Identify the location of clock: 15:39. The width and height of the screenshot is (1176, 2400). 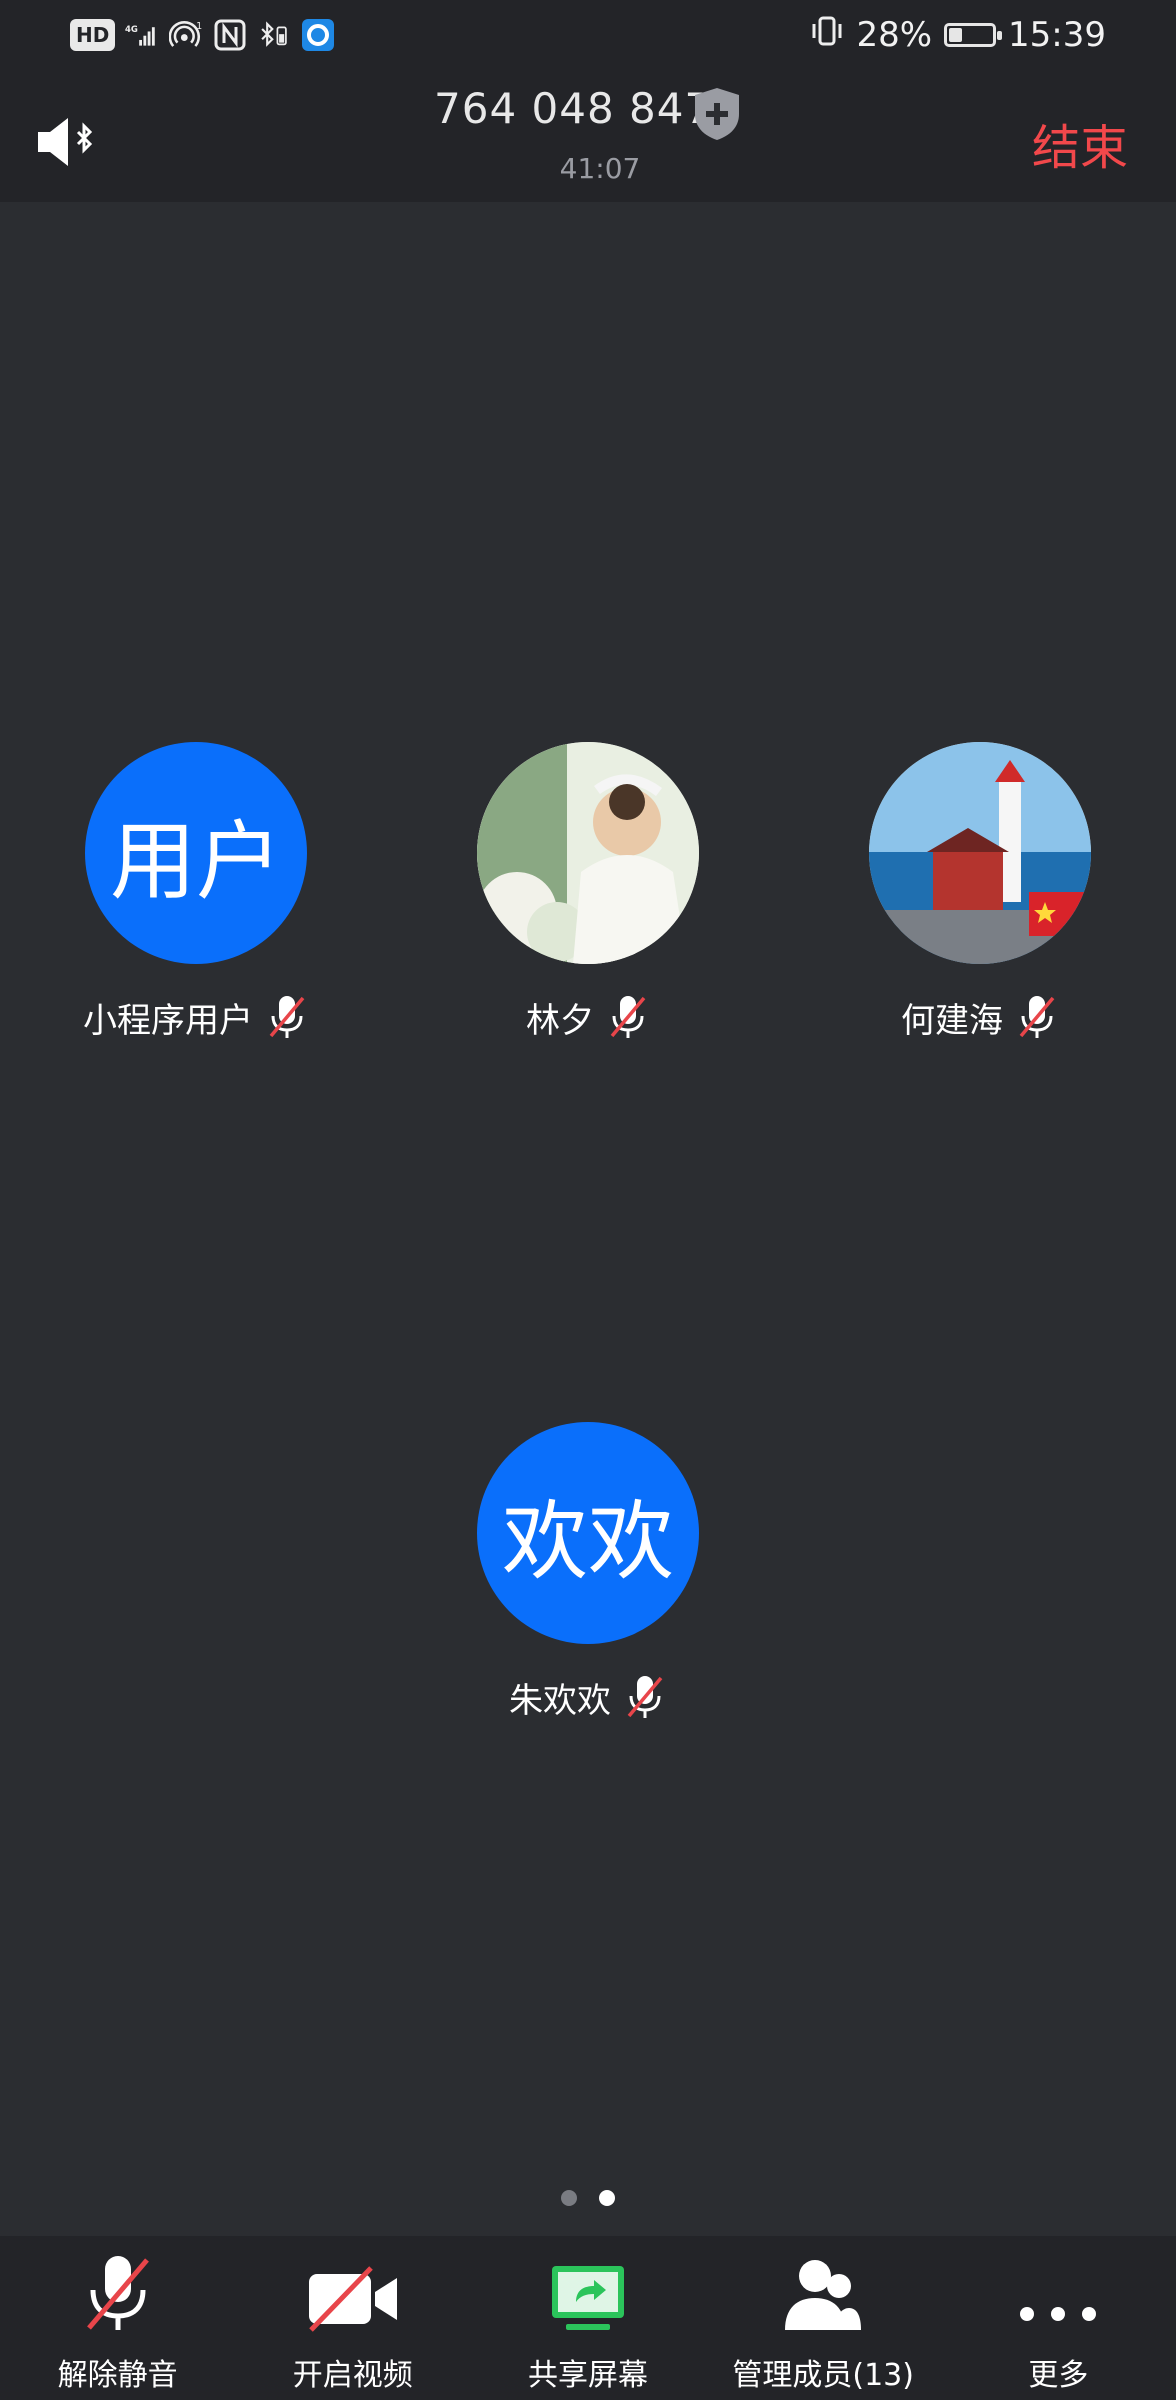
(1057, 35).